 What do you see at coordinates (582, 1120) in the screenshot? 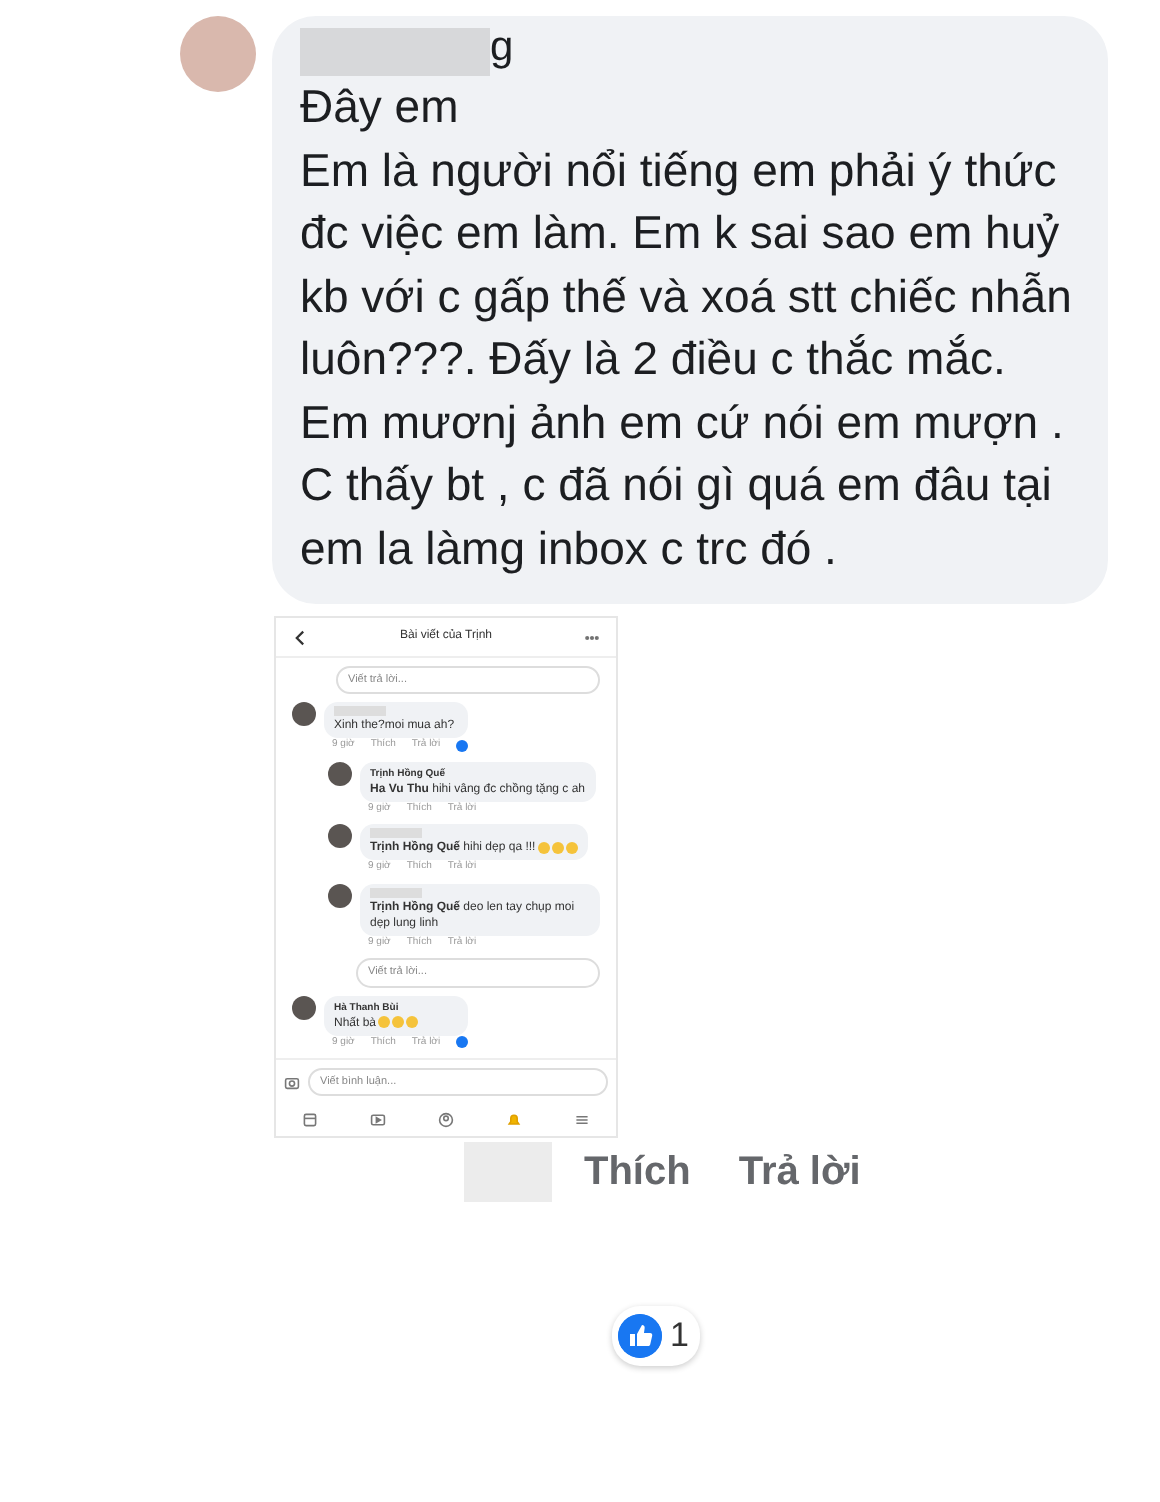
I see `menu-icon` at bounding box center [582, 1120].